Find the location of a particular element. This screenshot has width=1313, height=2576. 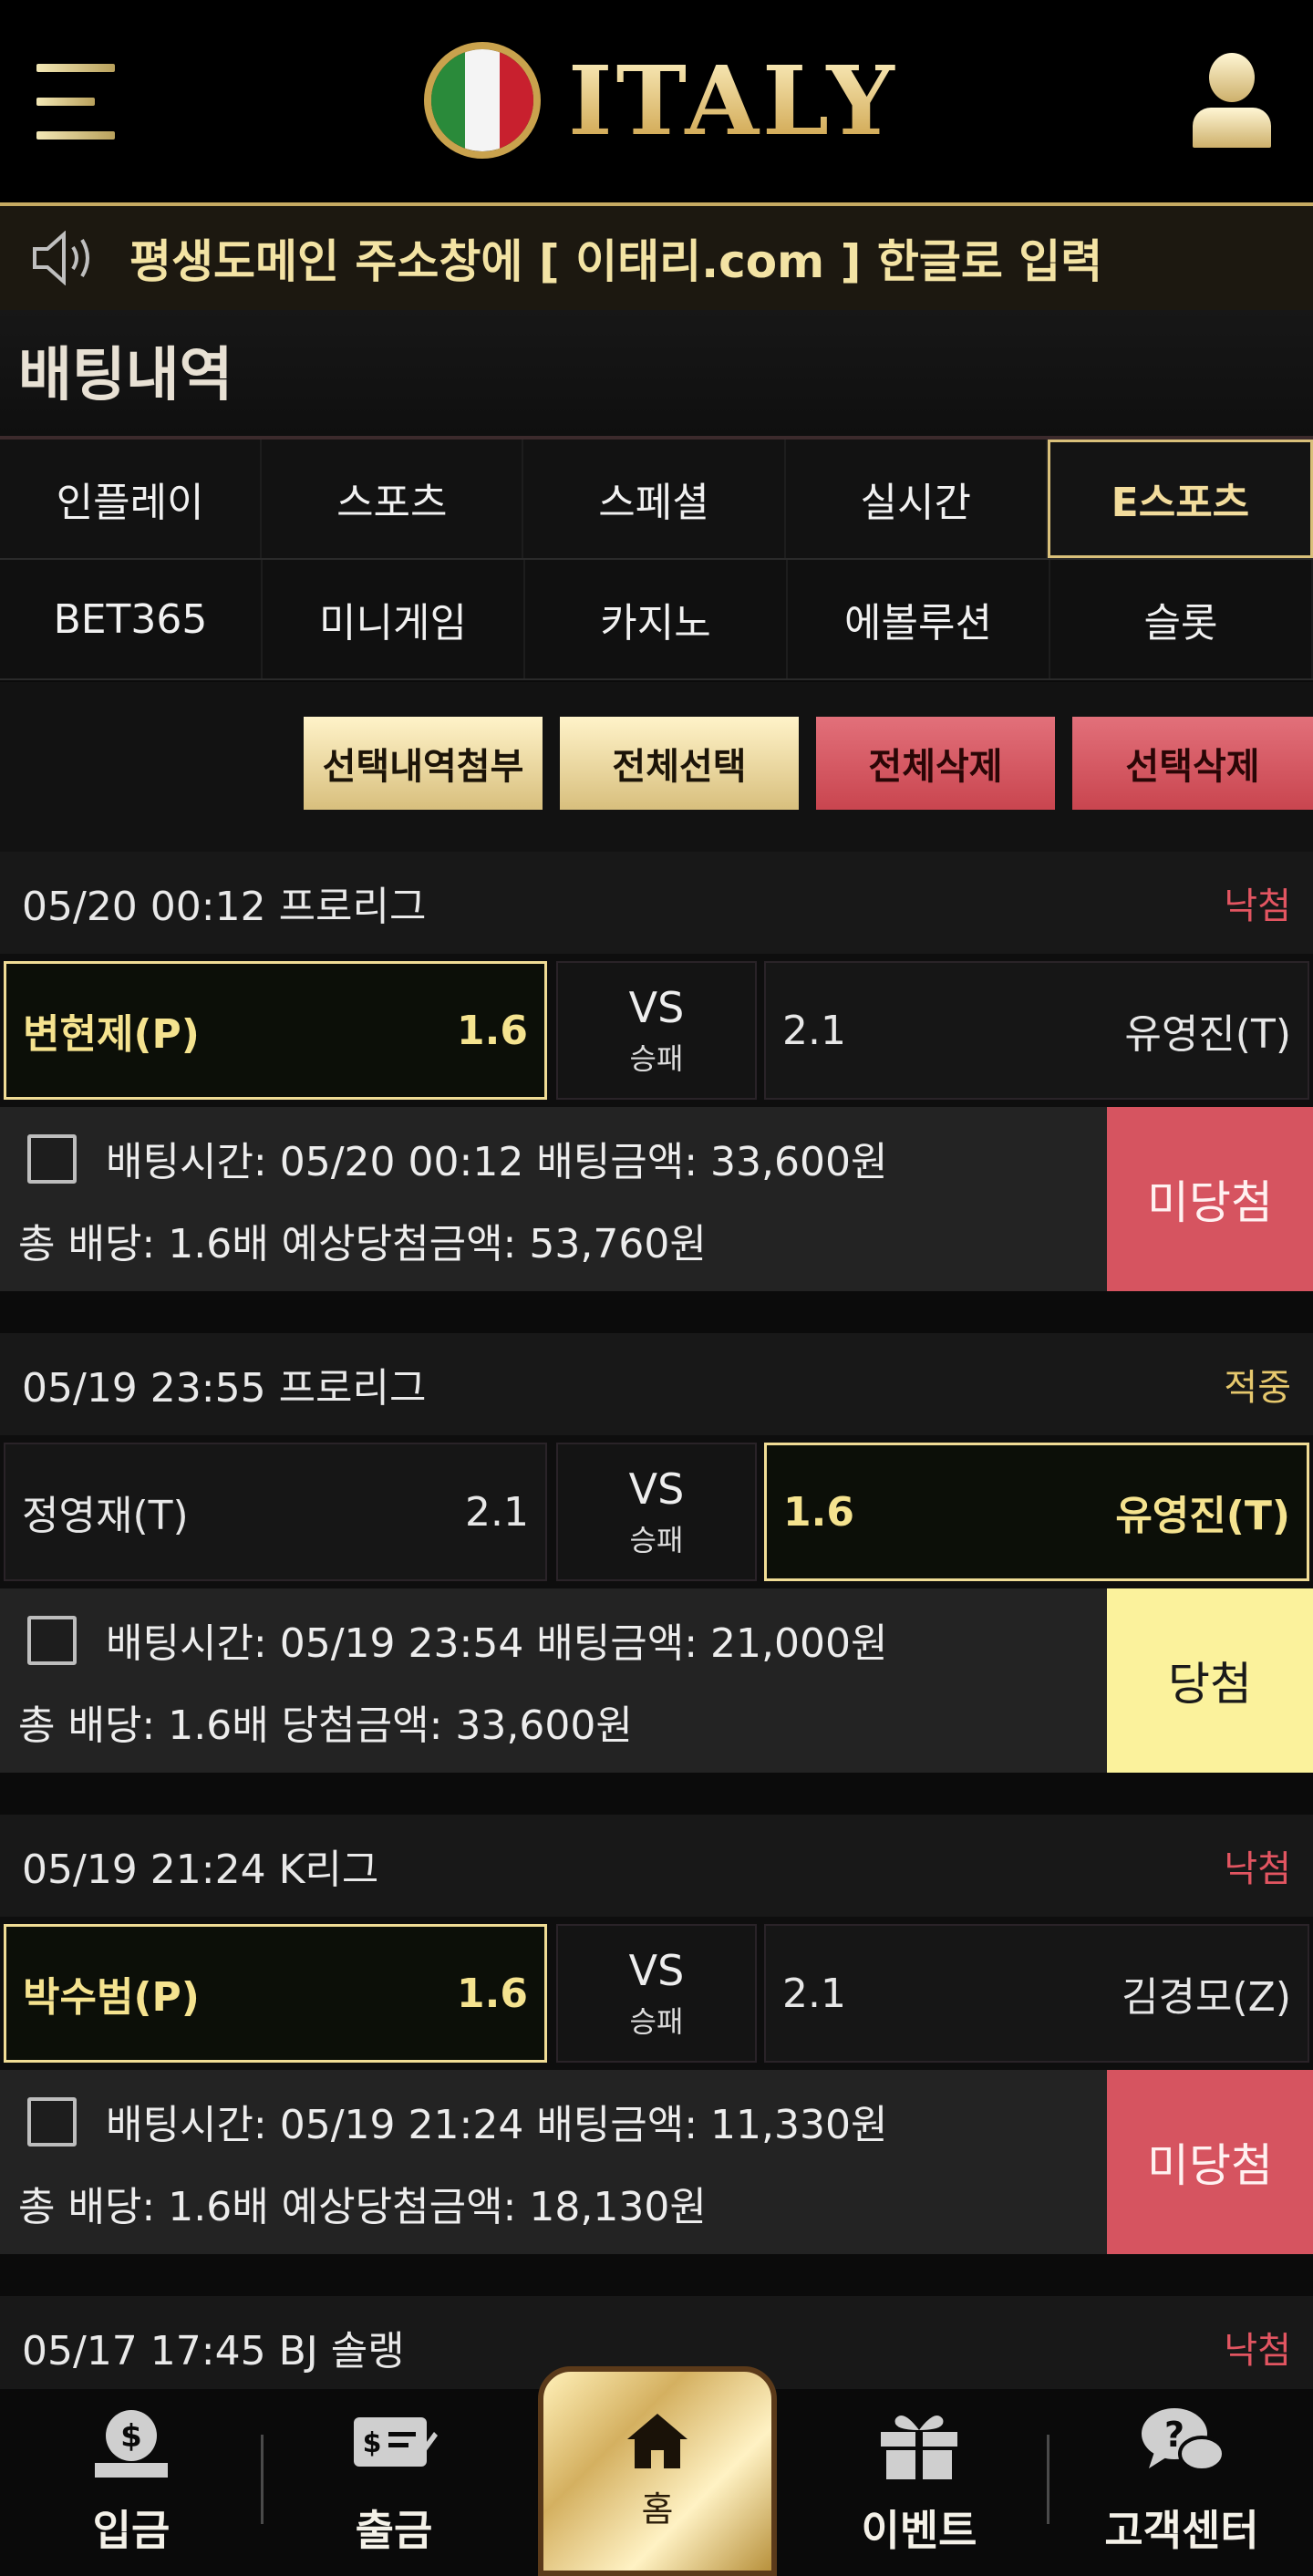

delete-selected-button: 선택삭제 is located at coordinates (1192, 763).